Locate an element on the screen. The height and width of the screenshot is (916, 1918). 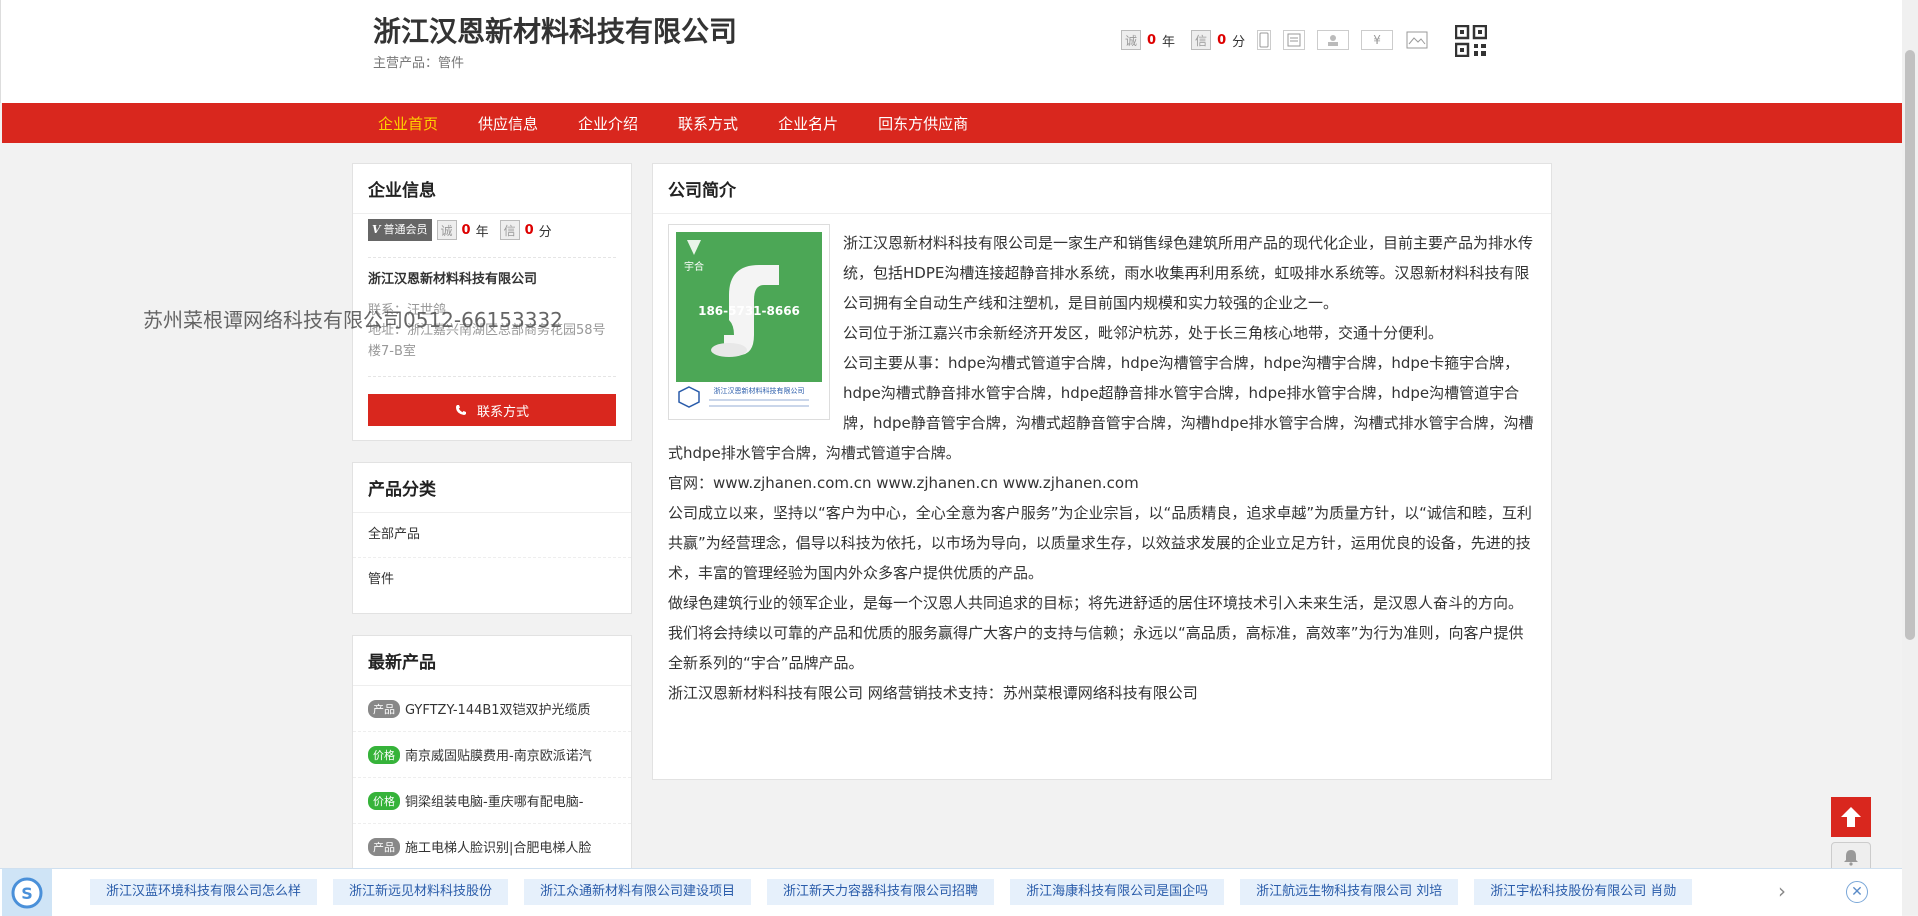
nav-card: 企业名片 is located at coordinates (808, 123).